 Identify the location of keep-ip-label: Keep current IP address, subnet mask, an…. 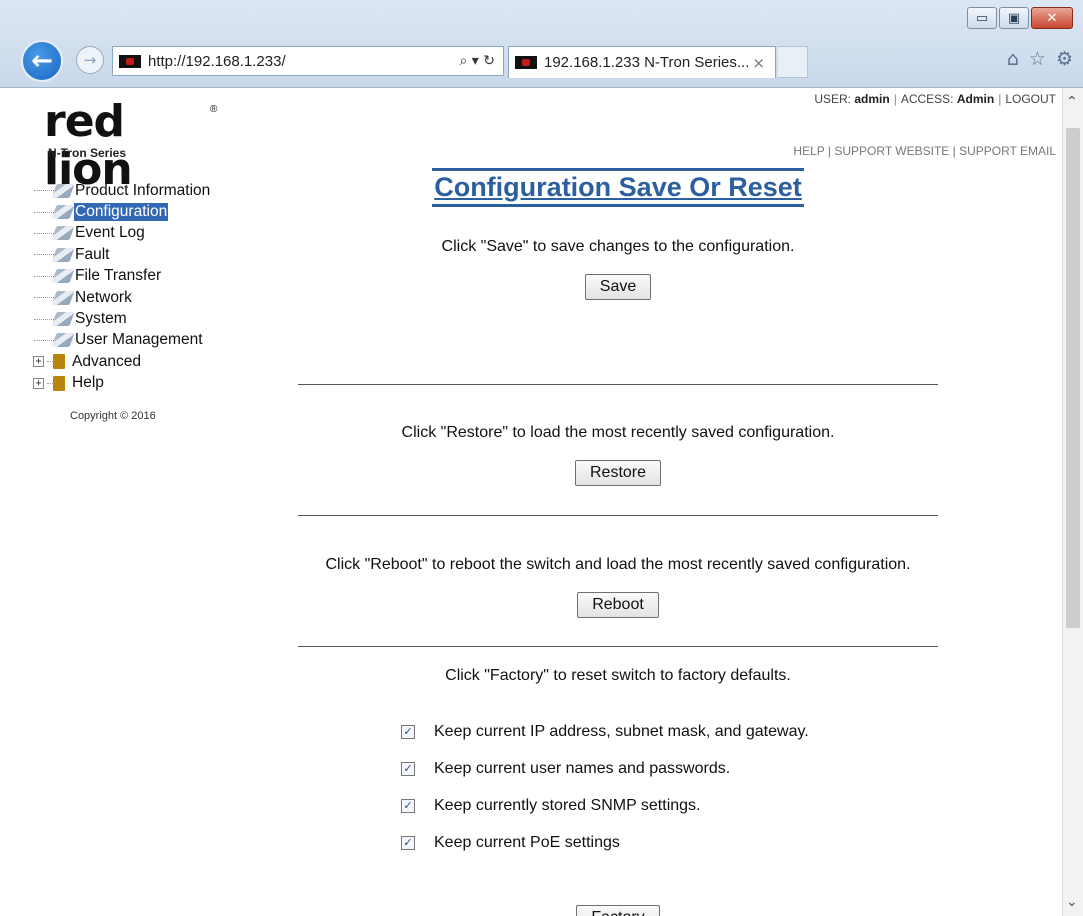
(621, 731).